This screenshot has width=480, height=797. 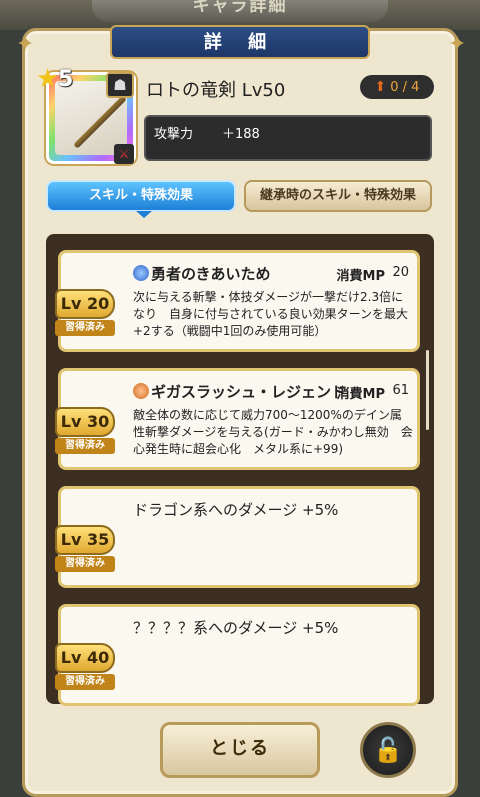 What do you see at coordinates (240, 11) in the screenshot?
I see `window-title: キャラ詳細` at bounding box center [240, 11].